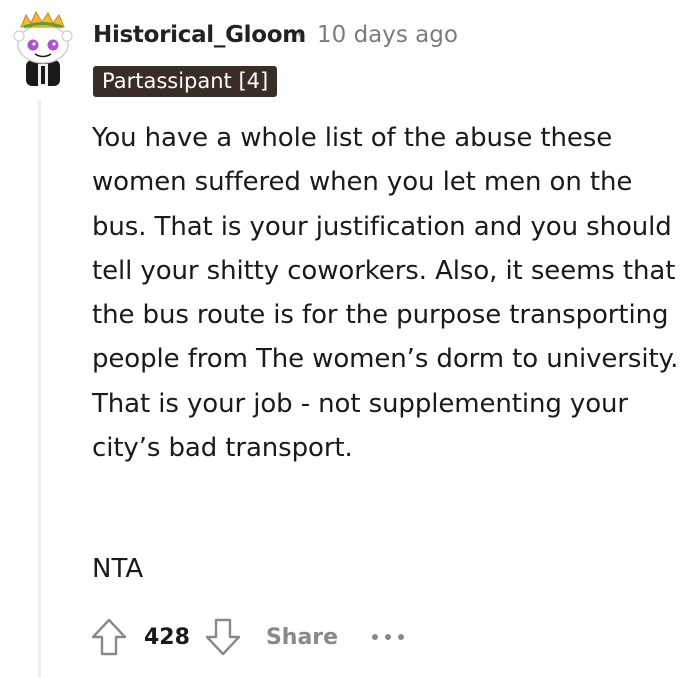 This screenshot has width=700, height=677. What do you see at coordinates (185, 81) in the screenshot?
I see `user-flair: Partassipant [4]` at bounding box center [185, 81].